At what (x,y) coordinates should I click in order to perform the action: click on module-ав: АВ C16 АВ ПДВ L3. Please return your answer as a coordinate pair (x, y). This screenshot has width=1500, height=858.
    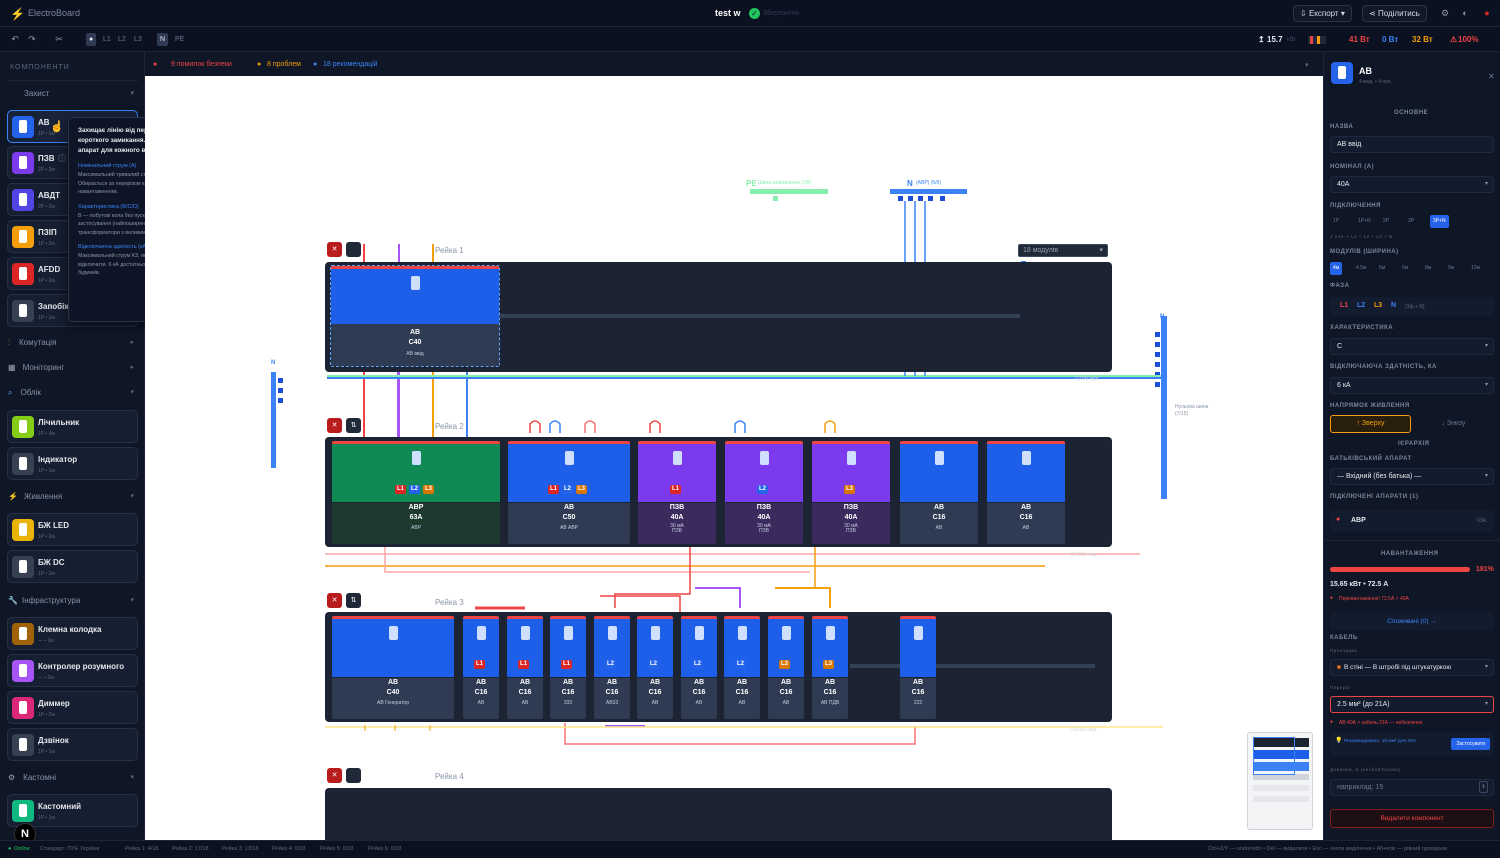
    Looking at the image, I should click on (830, 667).